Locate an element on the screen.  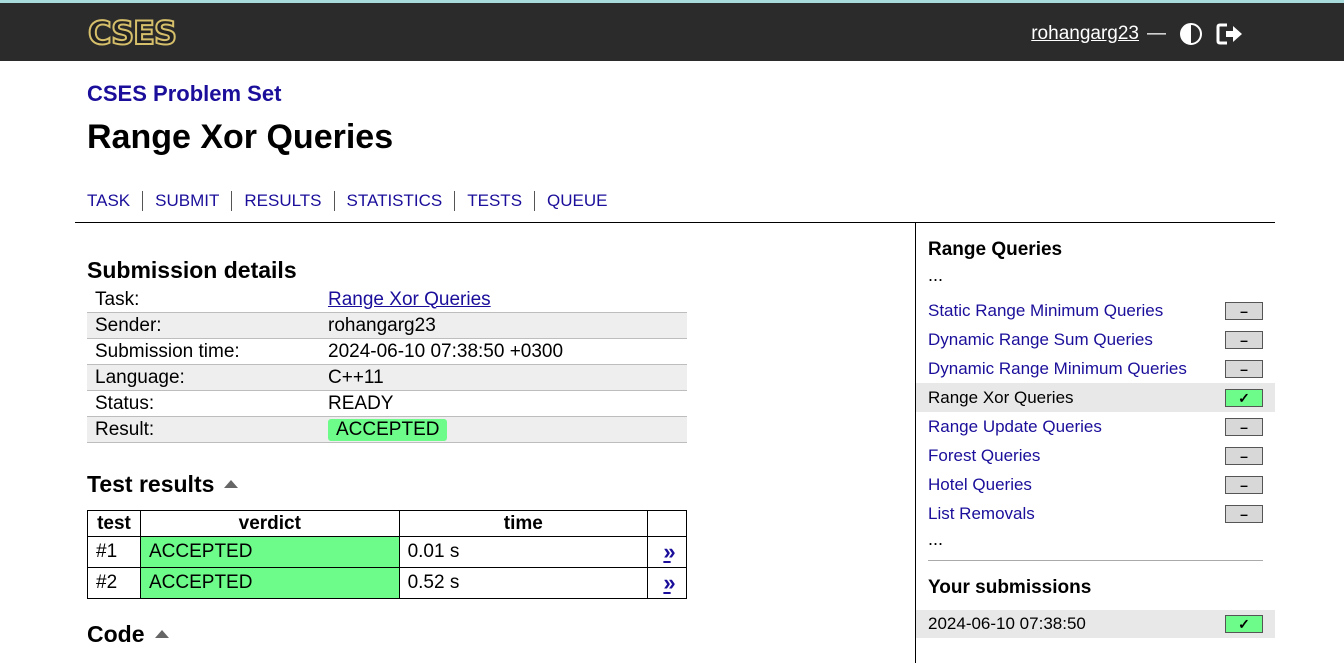
column-header-link is located at coordinates (667, 523).